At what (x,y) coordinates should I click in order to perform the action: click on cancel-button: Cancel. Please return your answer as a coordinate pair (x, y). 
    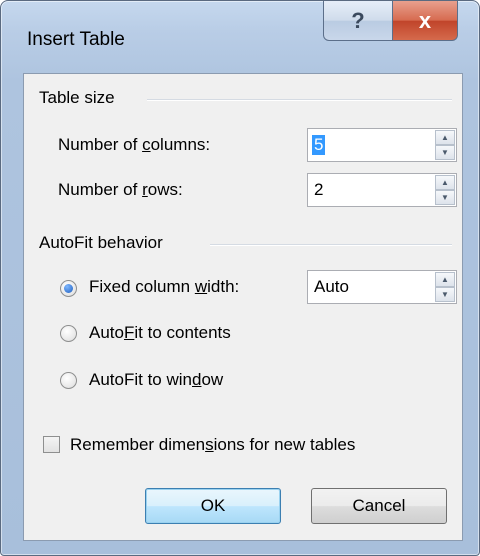
    Looking at the image, I should click on (379, 506).